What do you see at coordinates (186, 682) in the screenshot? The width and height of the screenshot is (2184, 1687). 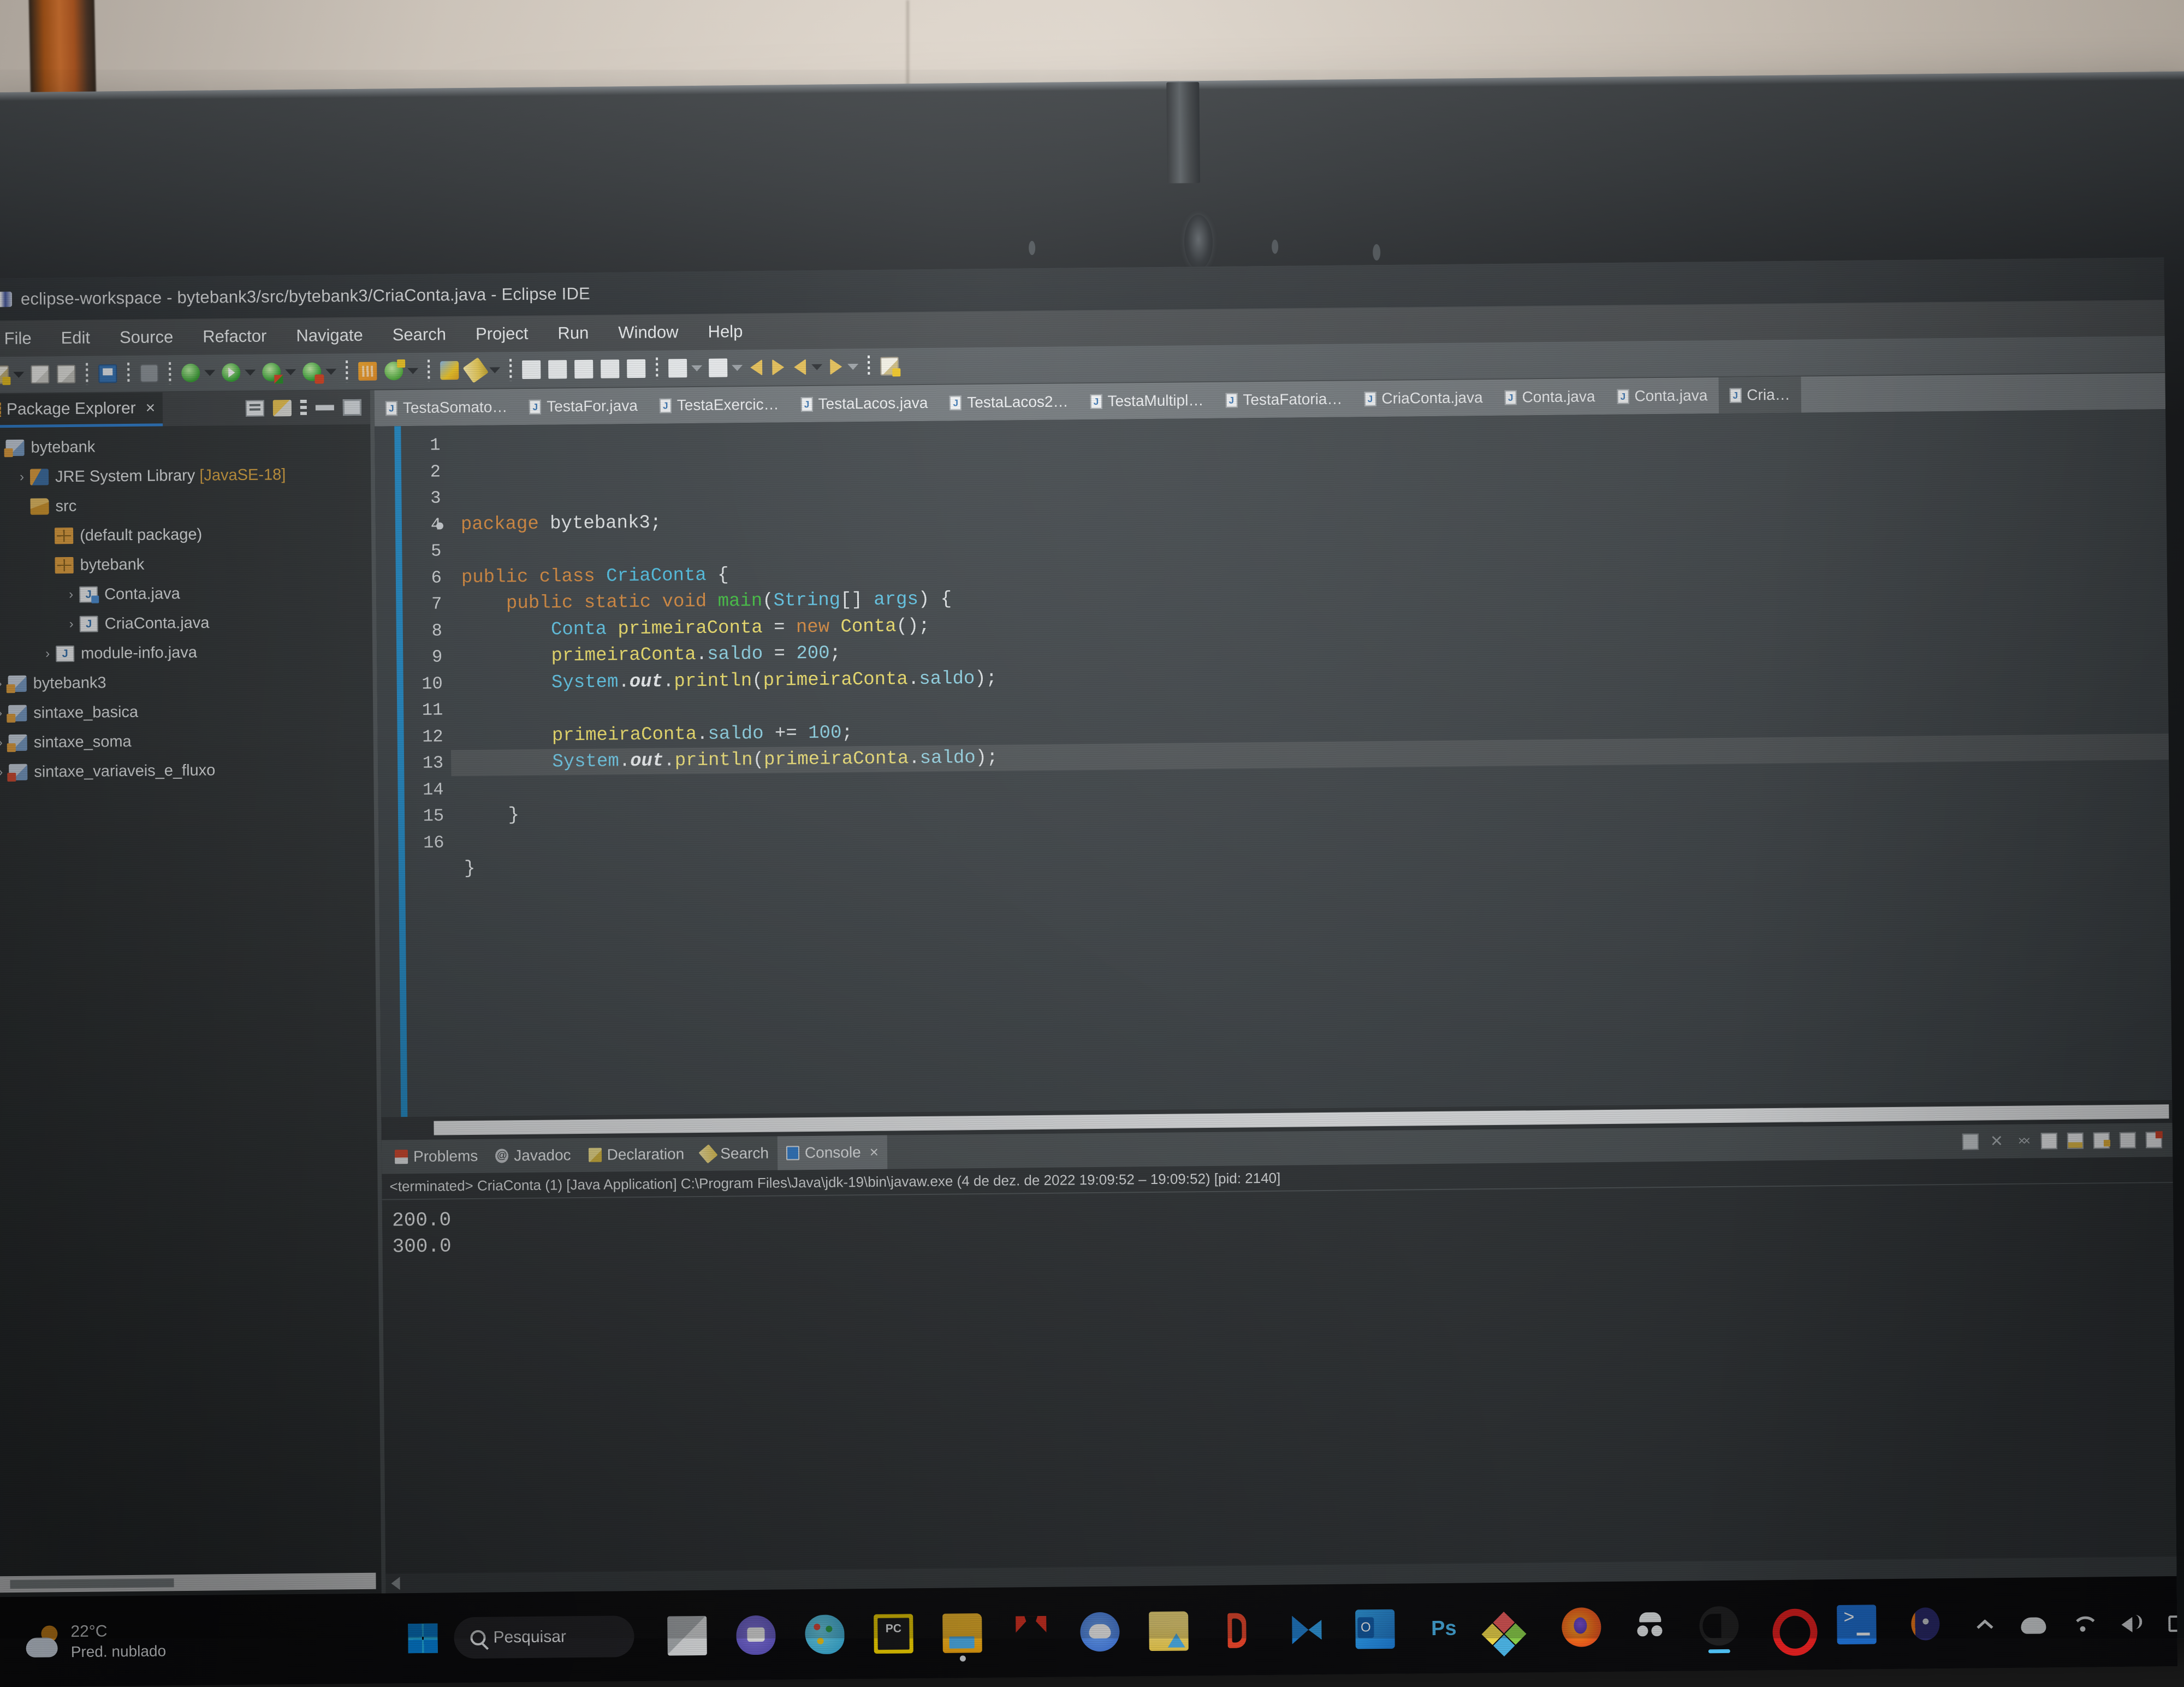 I see `tree-item: ›bytebank3` at bounding box center [186, 682].